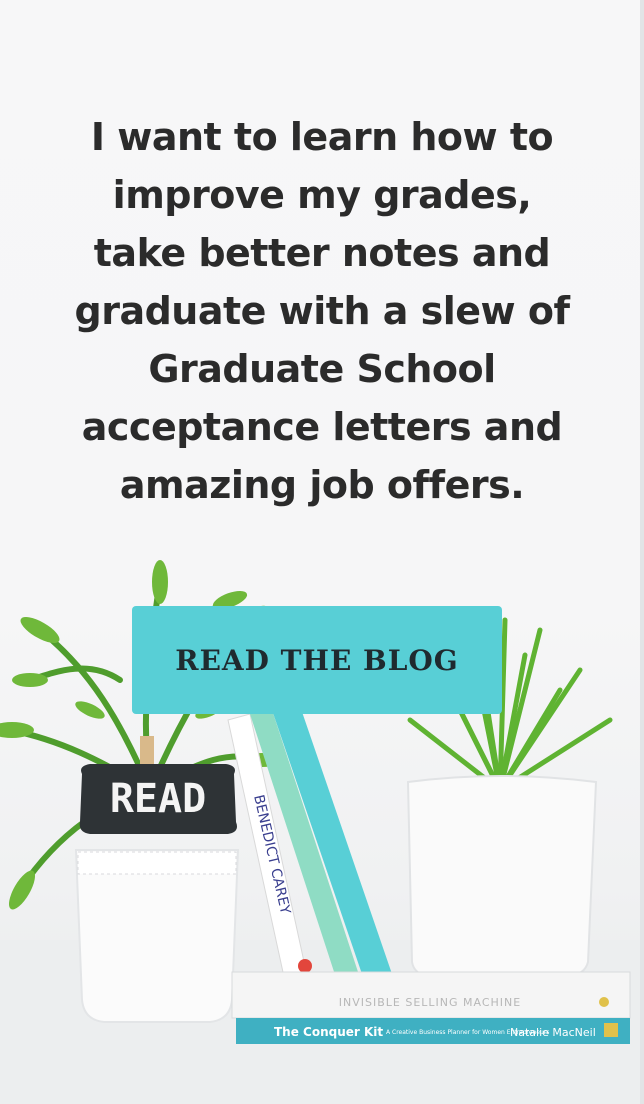 Image resolution: width=644 pixels, height=1104 pixels. Describe the element at coordinates (158, 799) in the screenshot. I see `chalkboard-text: READ` at that location.